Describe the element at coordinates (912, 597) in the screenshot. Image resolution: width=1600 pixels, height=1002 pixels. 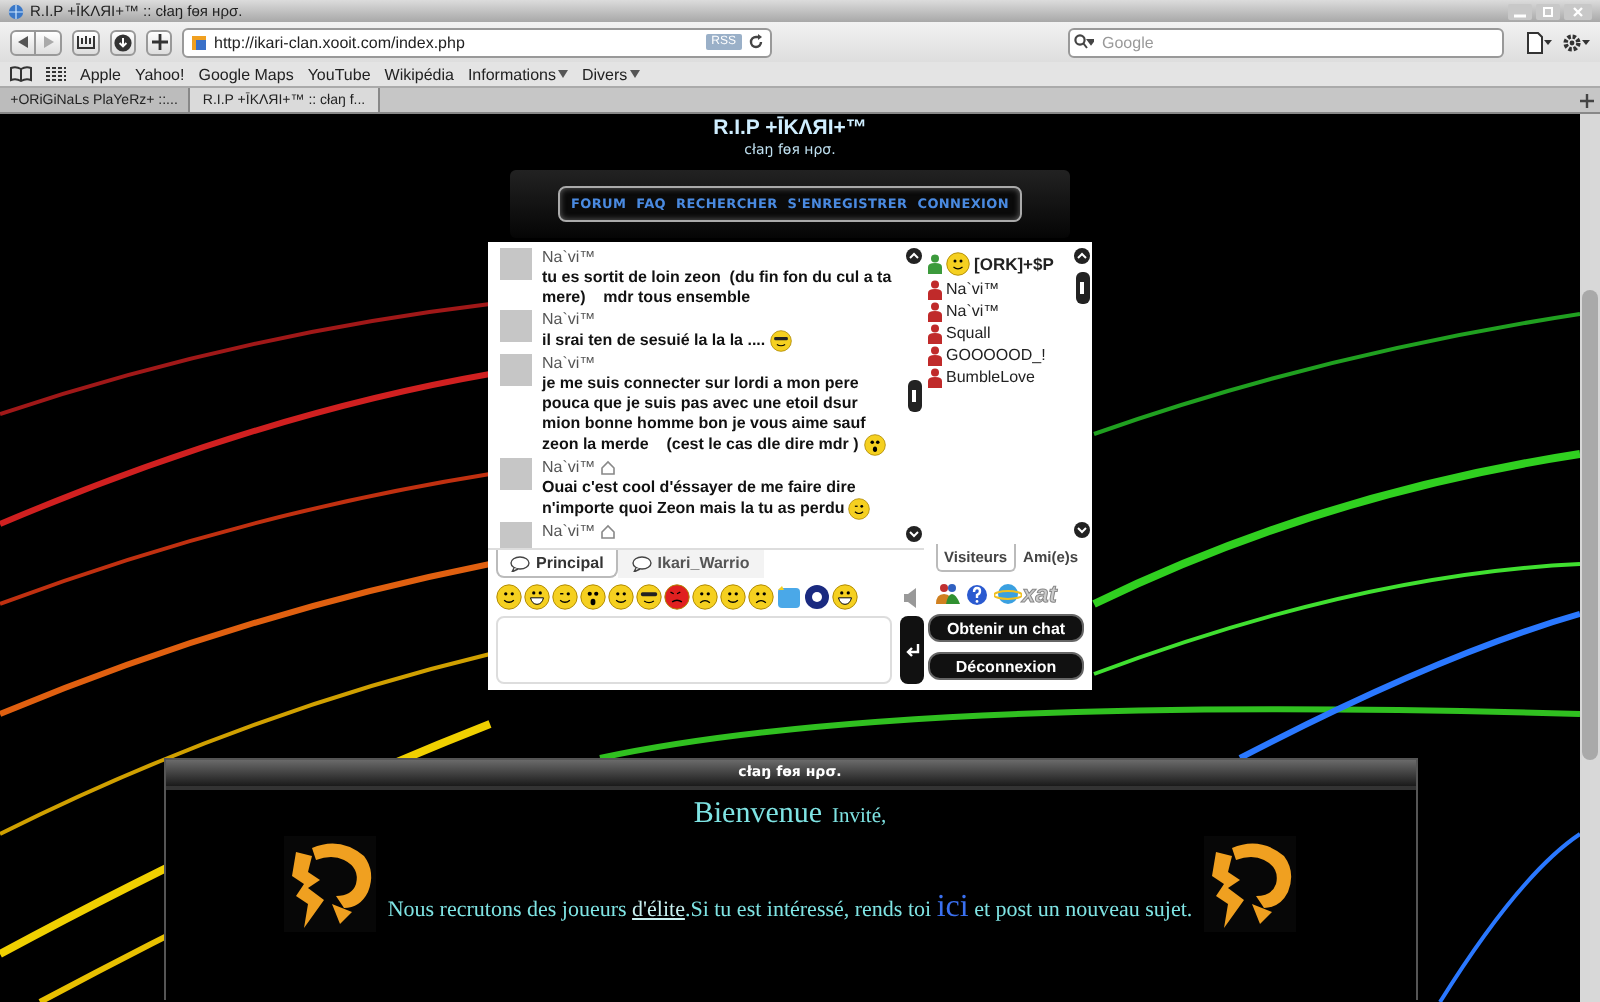
I see `speaker-icon` at that location.